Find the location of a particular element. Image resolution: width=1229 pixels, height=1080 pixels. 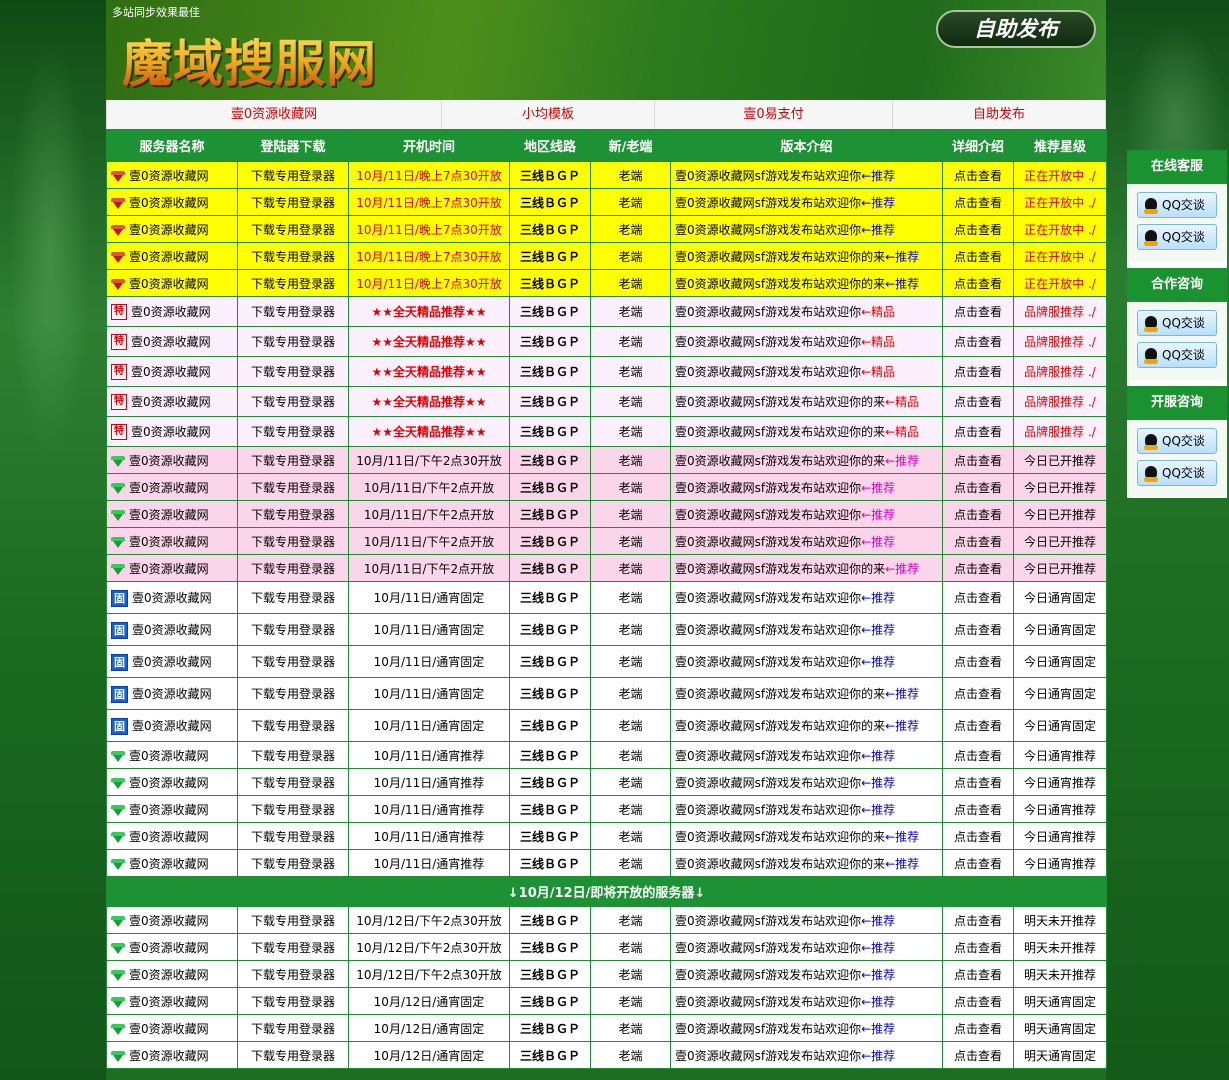

self-publish-button: 自助发布 is located at coordinates (1016, 29).